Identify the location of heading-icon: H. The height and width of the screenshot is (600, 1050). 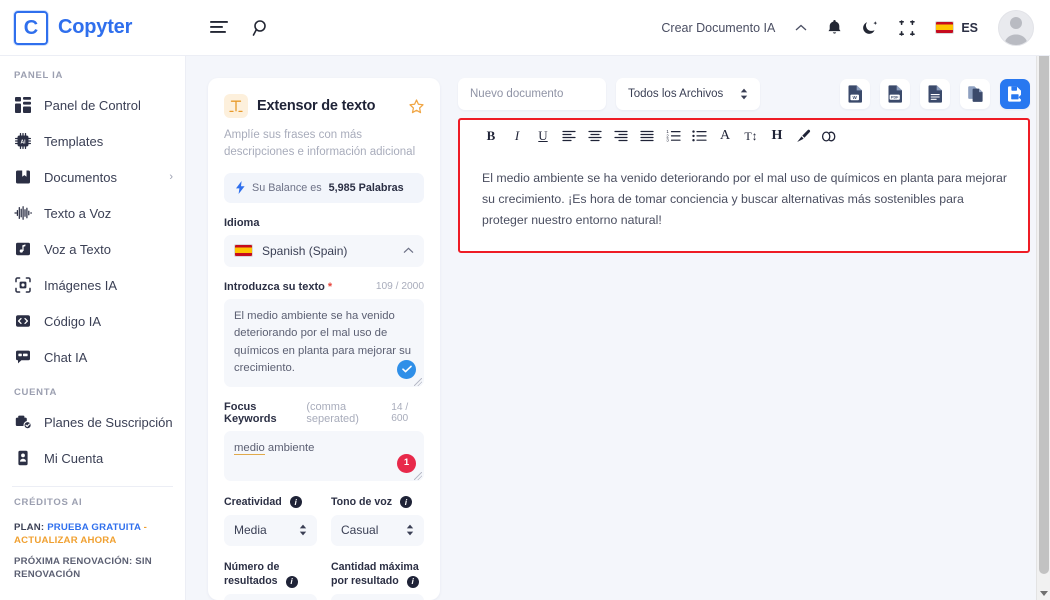
(777, 136).